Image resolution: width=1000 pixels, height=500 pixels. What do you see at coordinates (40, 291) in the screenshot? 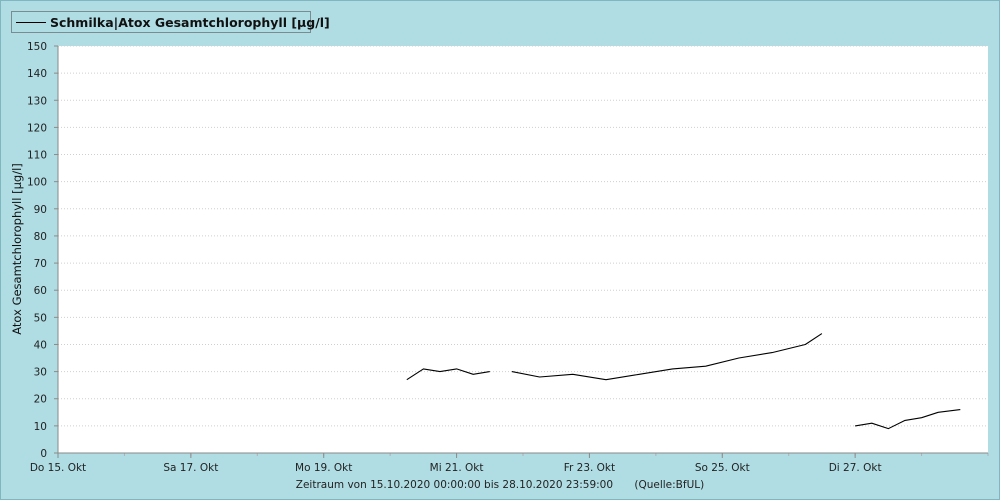
I see `y-tick-label: 60` at bounding box center [40, 291].